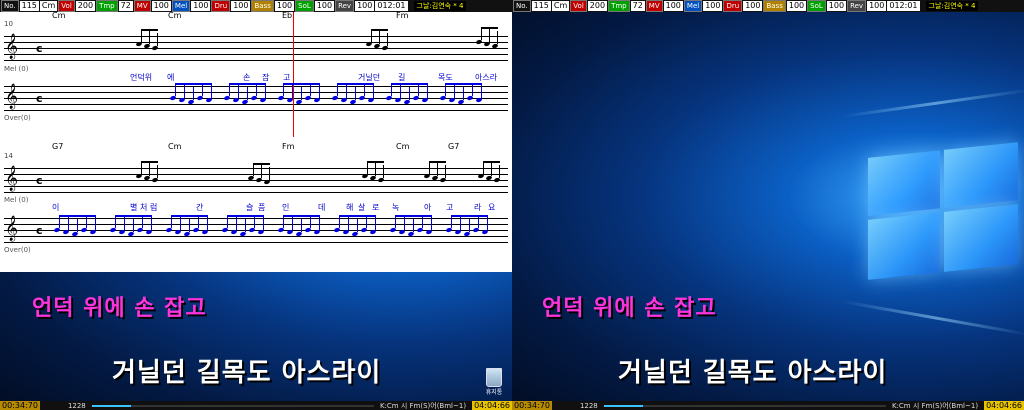 The image size is (1024, 410). I want to click on score-lyric: 간, so click(200, 207).